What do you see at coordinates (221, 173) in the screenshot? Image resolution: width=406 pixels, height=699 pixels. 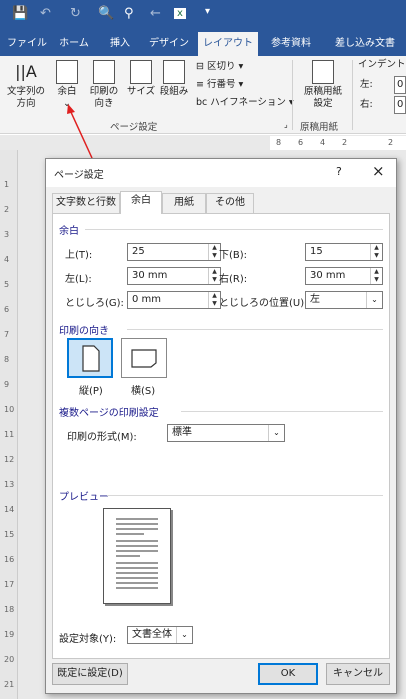 I see `dialog-title-bar: ページ設定 ? ×` at bounding box center [221, 173].